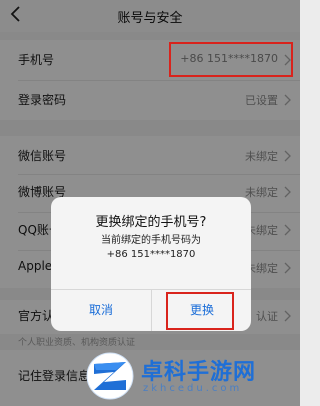 This screenshot has width=320, height=406. Describe the element at coordinates (193, 388) in the screenshot. I see `watermark-domain: zkhcedu.com` at that location.